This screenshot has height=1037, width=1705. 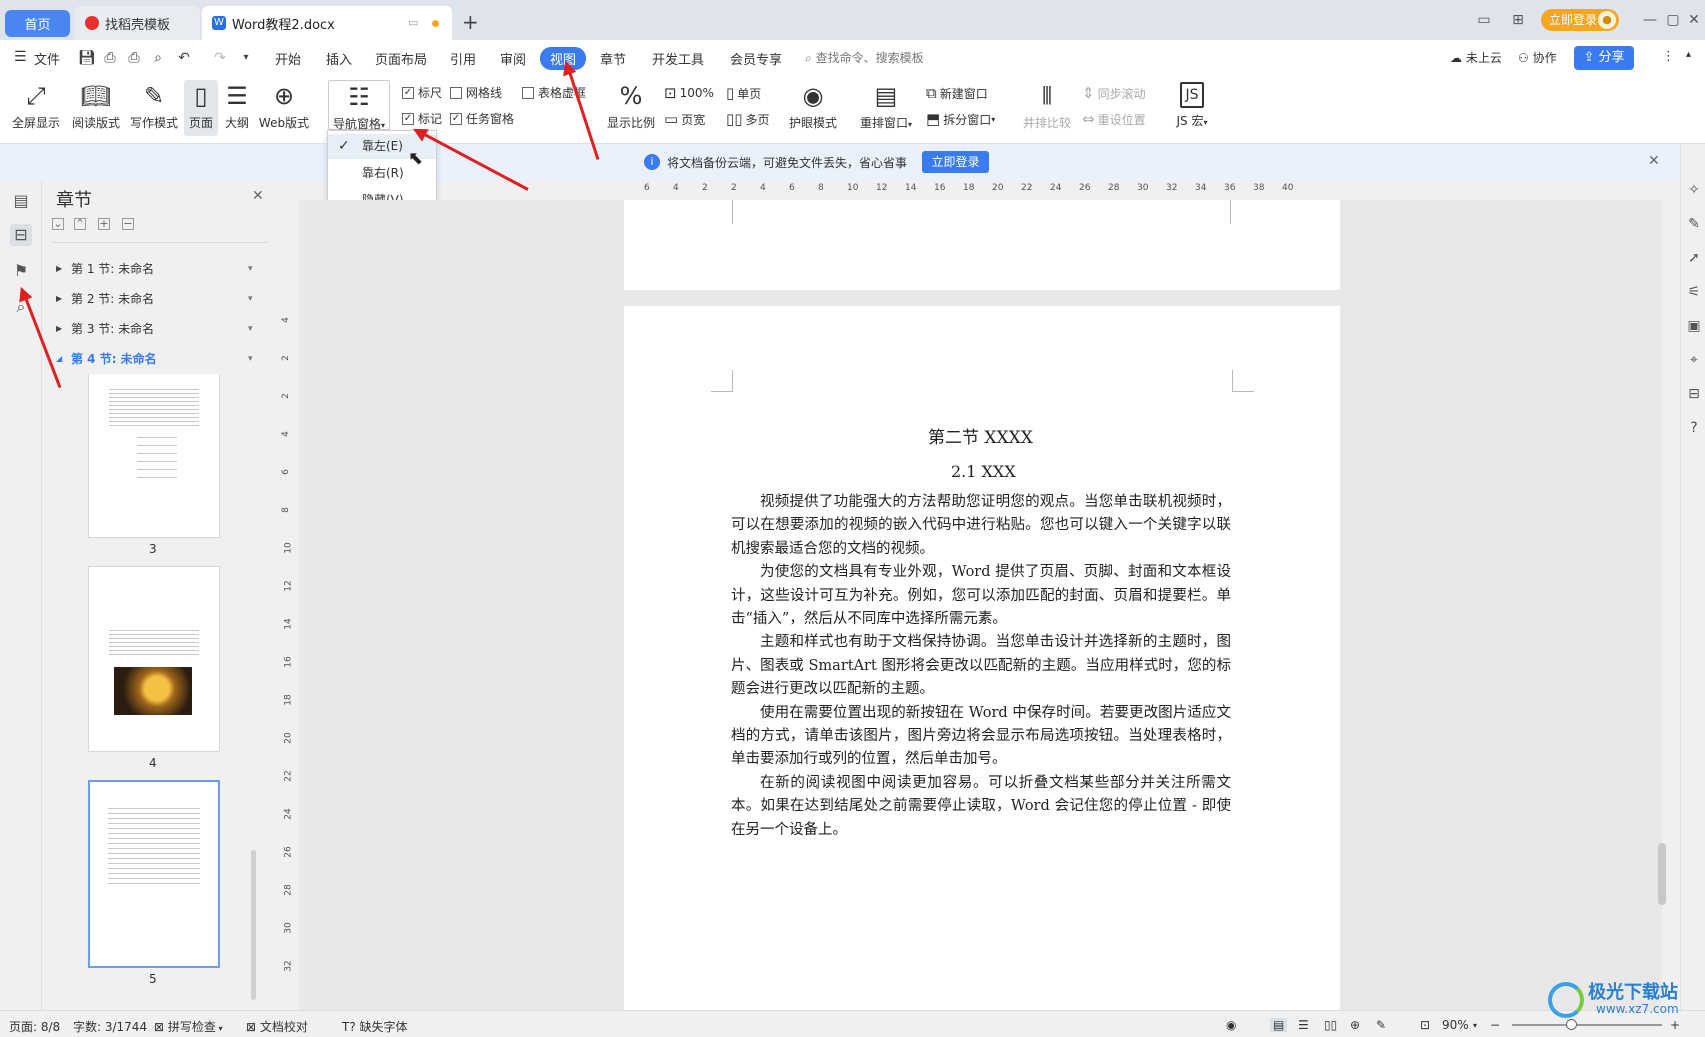 I want to click on print-preview-icon: ⌕, so click(x=158, y=58).